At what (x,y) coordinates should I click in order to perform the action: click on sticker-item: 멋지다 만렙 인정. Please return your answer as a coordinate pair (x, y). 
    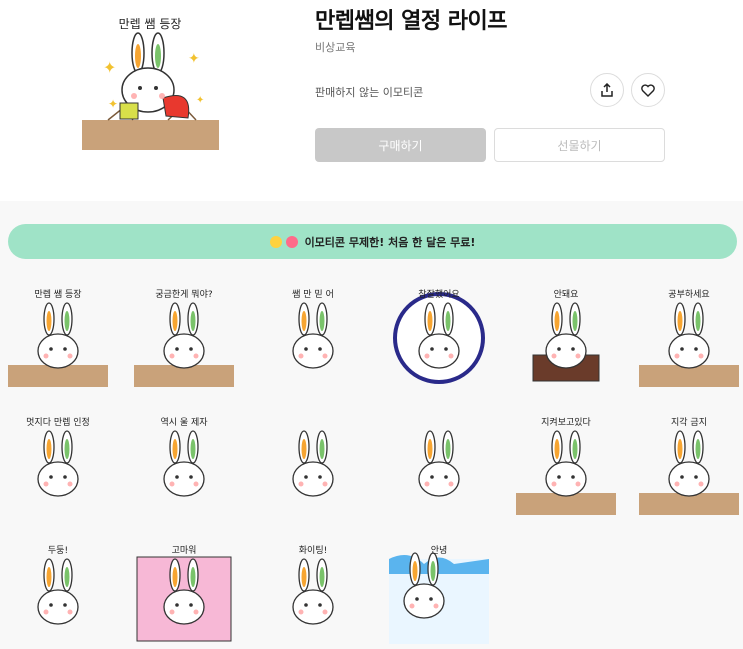
    Looking at the image, I should click on (58, 466).